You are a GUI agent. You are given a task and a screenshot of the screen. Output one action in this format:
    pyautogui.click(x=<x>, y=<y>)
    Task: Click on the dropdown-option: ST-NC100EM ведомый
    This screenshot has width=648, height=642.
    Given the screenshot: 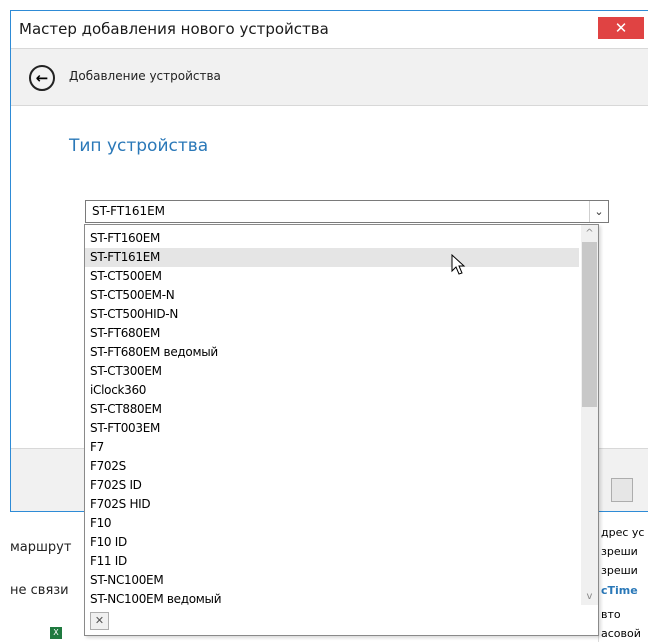 What is the action you would take?
    pyautogui.click(x=332, y=599)
    